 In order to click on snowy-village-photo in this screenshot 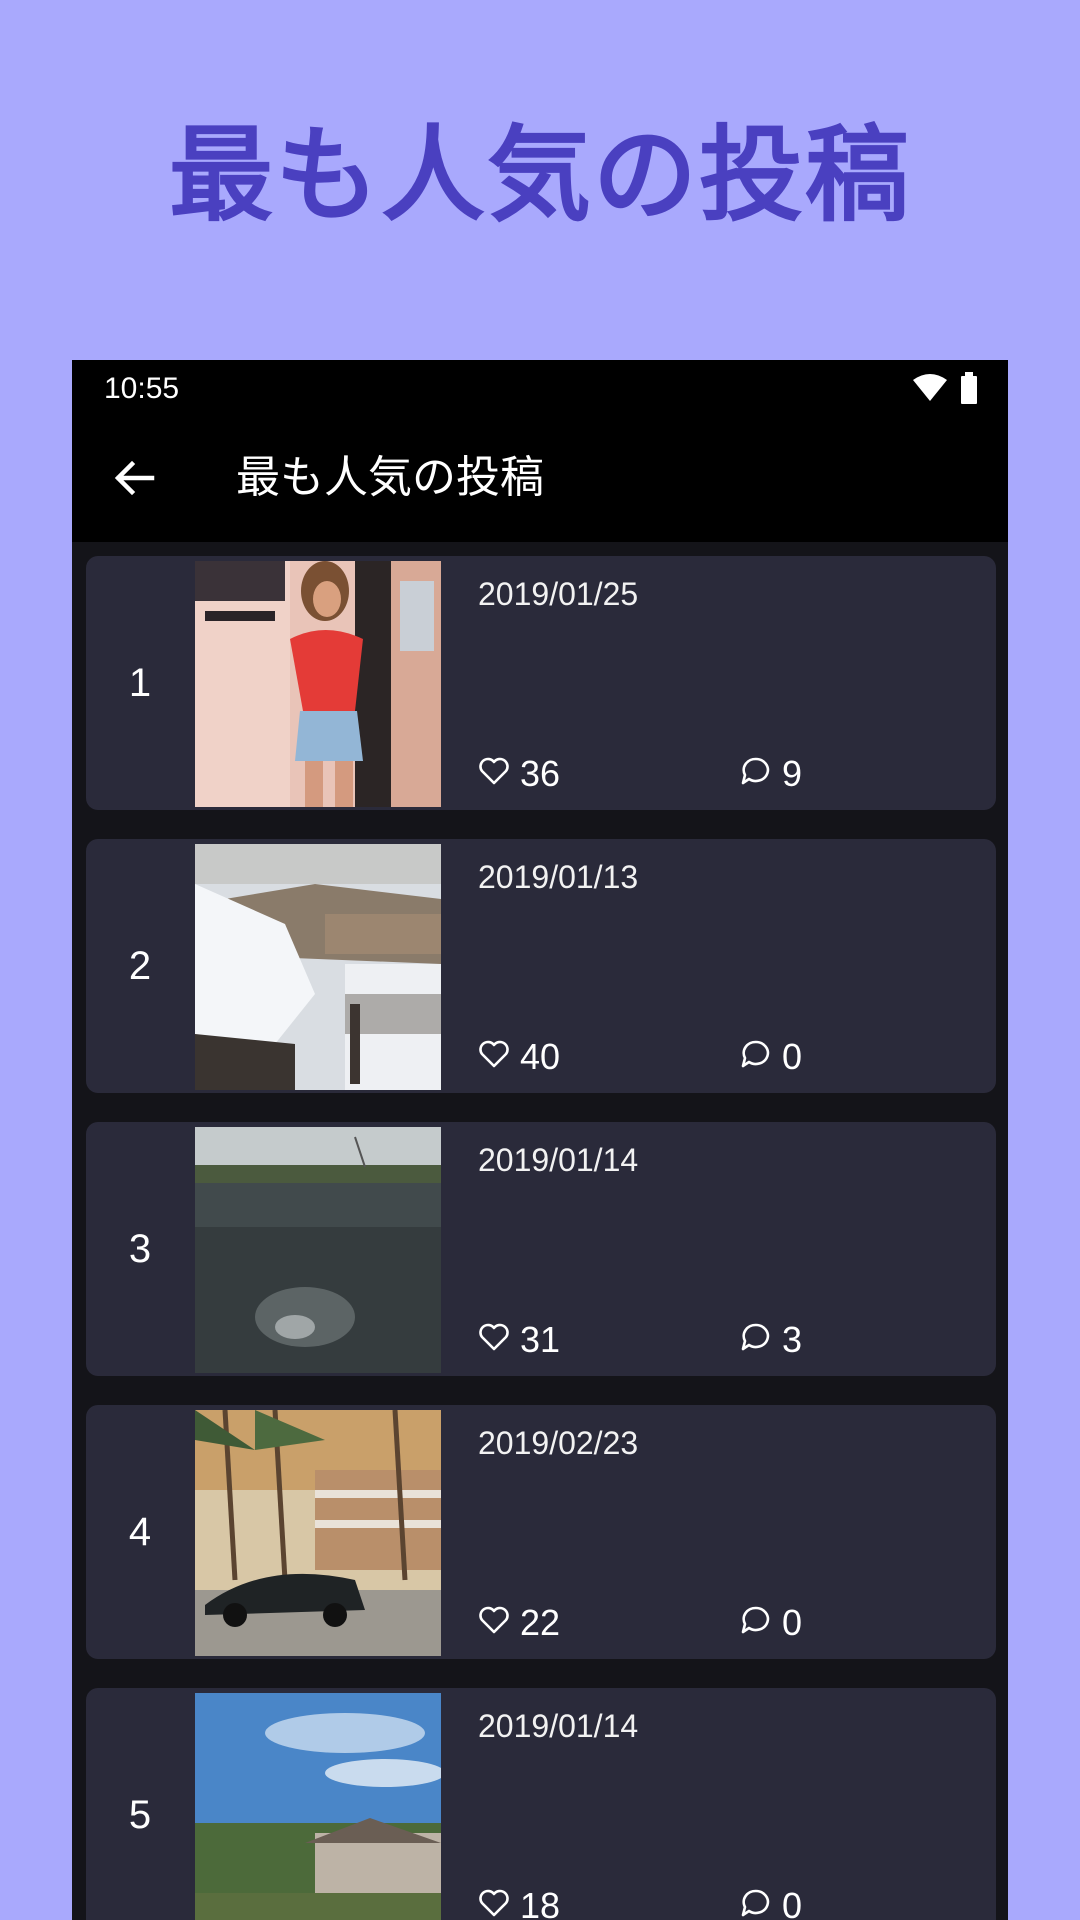, I will do `click(318, 967)`.